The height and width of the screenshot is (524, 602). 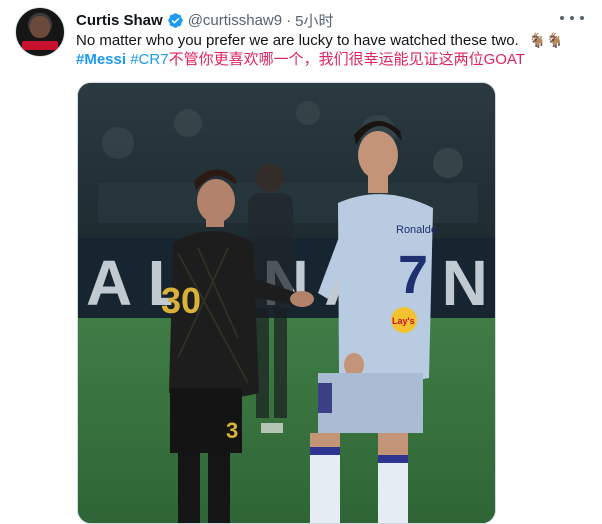 I want to click on display-name: Curtis Shaw, so click(x=119, y=20).